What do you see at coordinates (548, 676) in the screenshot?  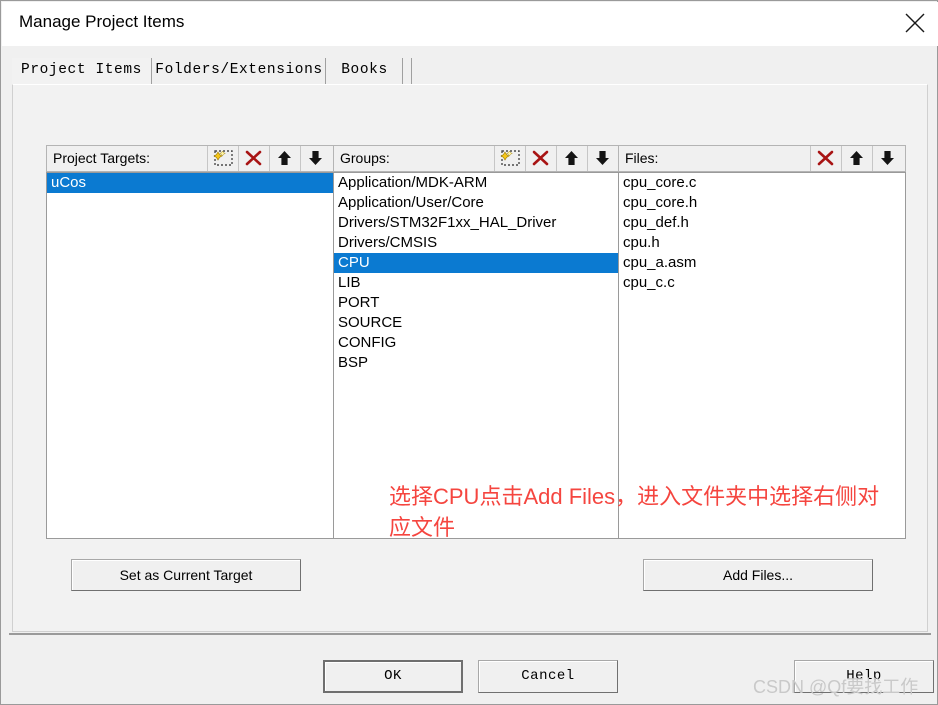 I see `cancel-button: Cancel` at bounding box center [548, 676].